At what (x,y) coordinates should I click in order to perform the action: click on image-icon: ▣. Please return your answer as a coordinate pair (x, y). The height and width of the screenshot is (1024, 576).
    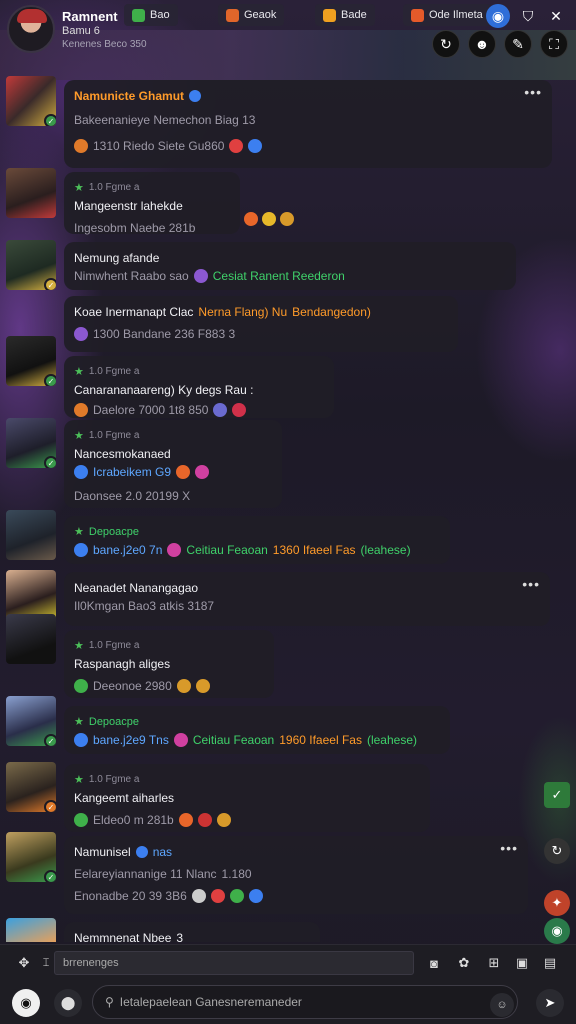
    Looking at the image, I should click on (522, 963).